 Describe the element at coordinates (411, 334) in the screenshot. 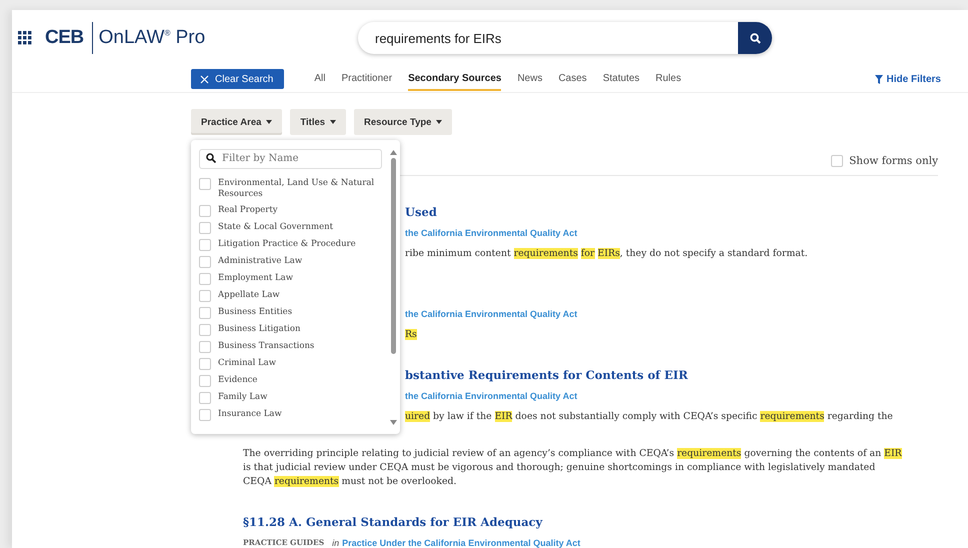

I see `result-snippet: Rs` at that location.